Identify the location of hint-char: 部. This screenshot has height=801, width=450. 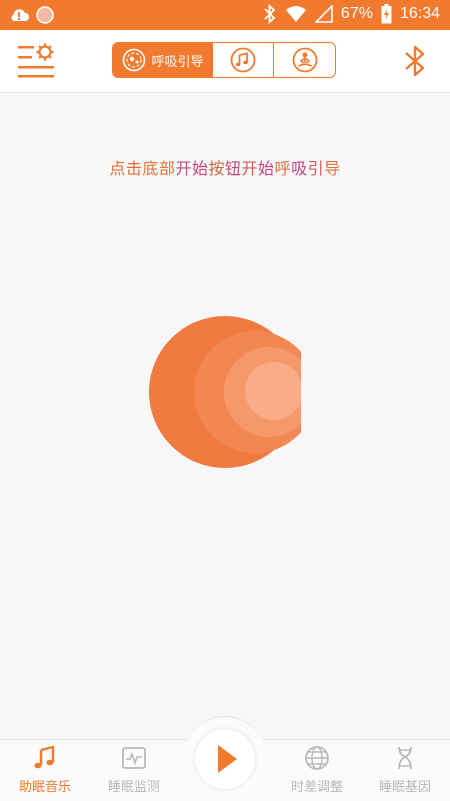
(167, 168).